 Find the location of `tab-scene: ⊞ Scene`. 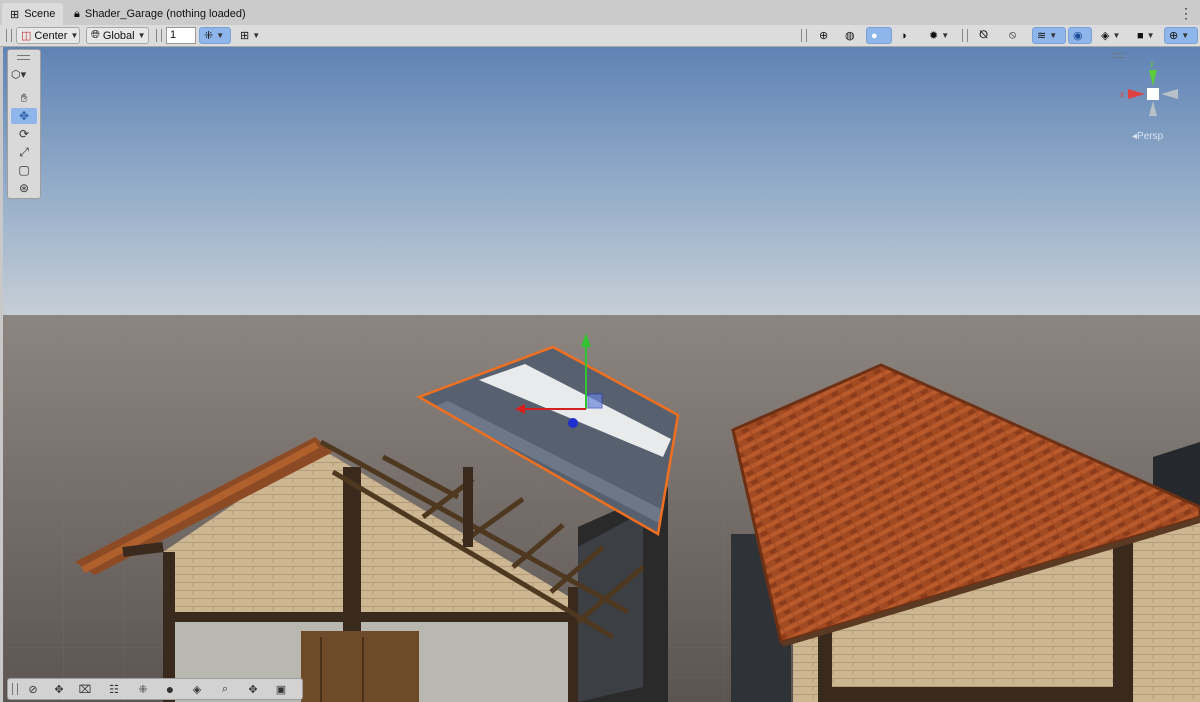

tab-scene: ⊞ Scene is located at coordinates (33, 14).